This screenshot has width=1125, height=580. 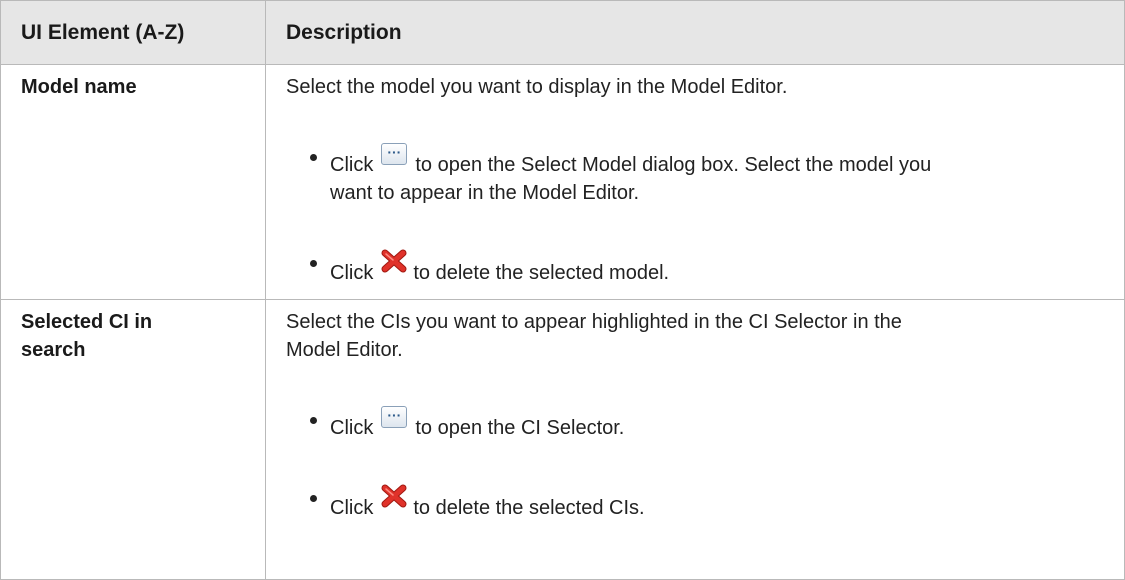 What do you see at coordinates (133, 182) in the screenshot?
I see `element-name-model-name: Model name` at bounding box center [133, 182].